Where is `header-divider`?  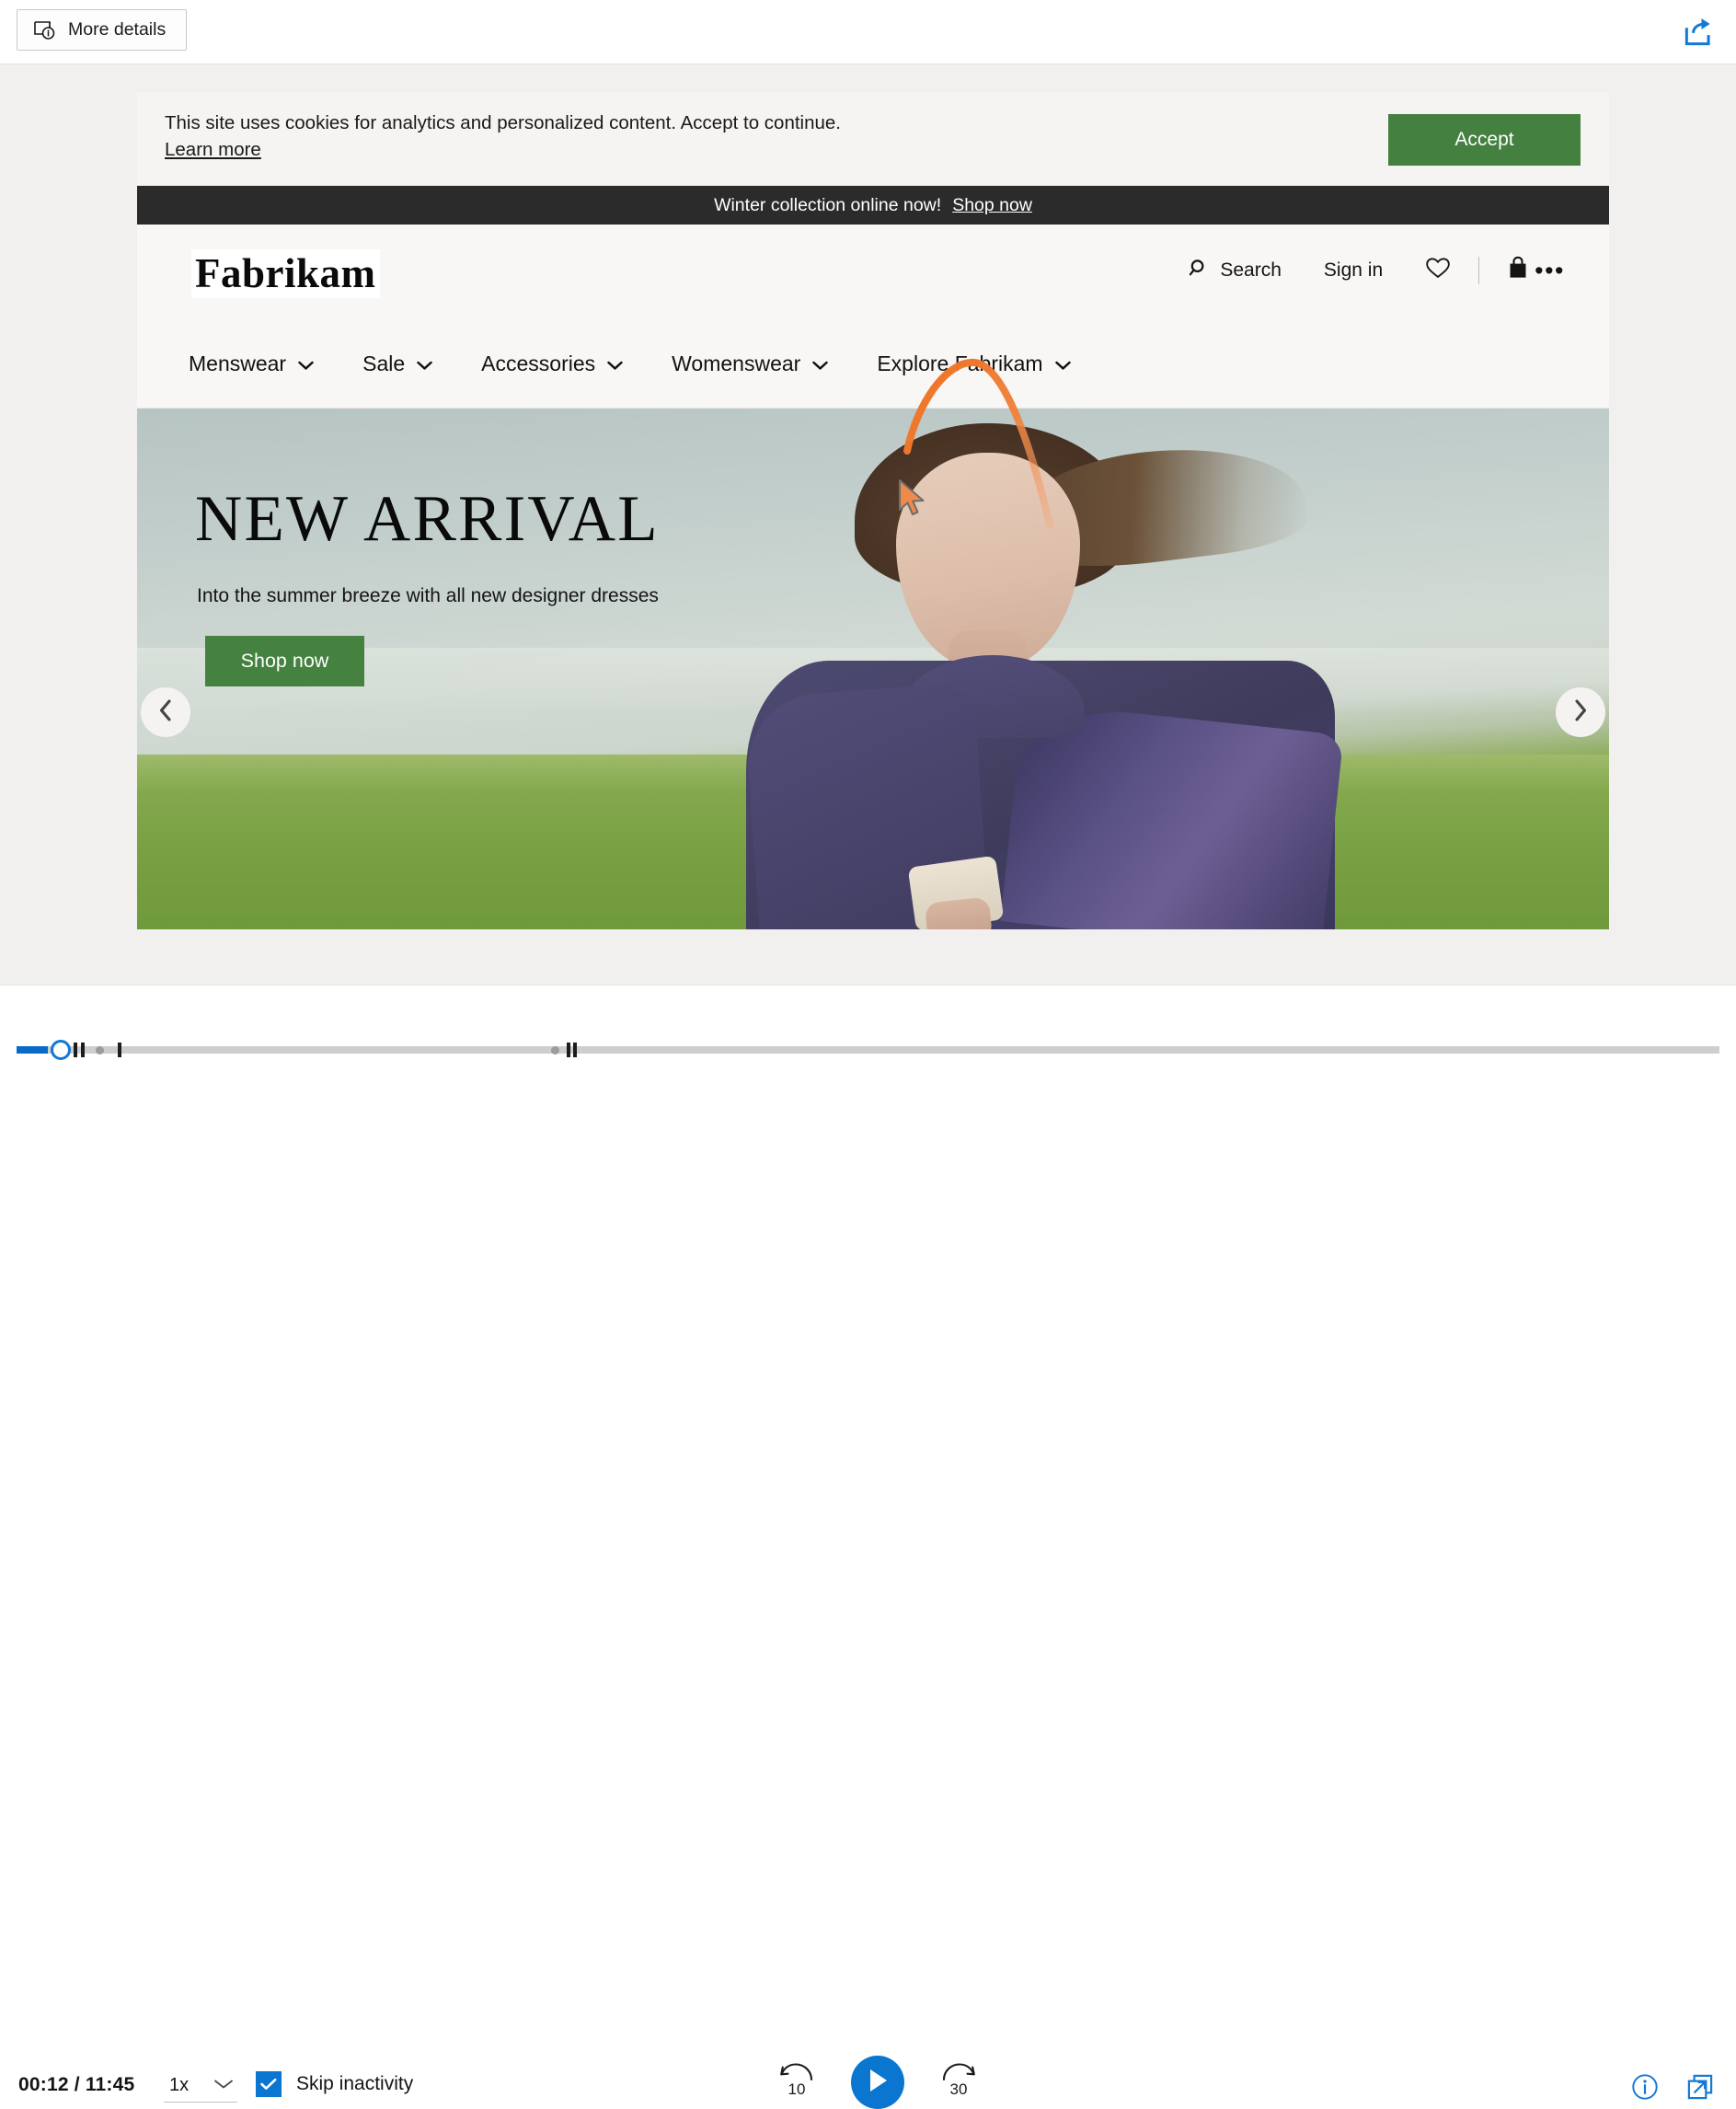
header-divider is located at coordinates (1479, 270).